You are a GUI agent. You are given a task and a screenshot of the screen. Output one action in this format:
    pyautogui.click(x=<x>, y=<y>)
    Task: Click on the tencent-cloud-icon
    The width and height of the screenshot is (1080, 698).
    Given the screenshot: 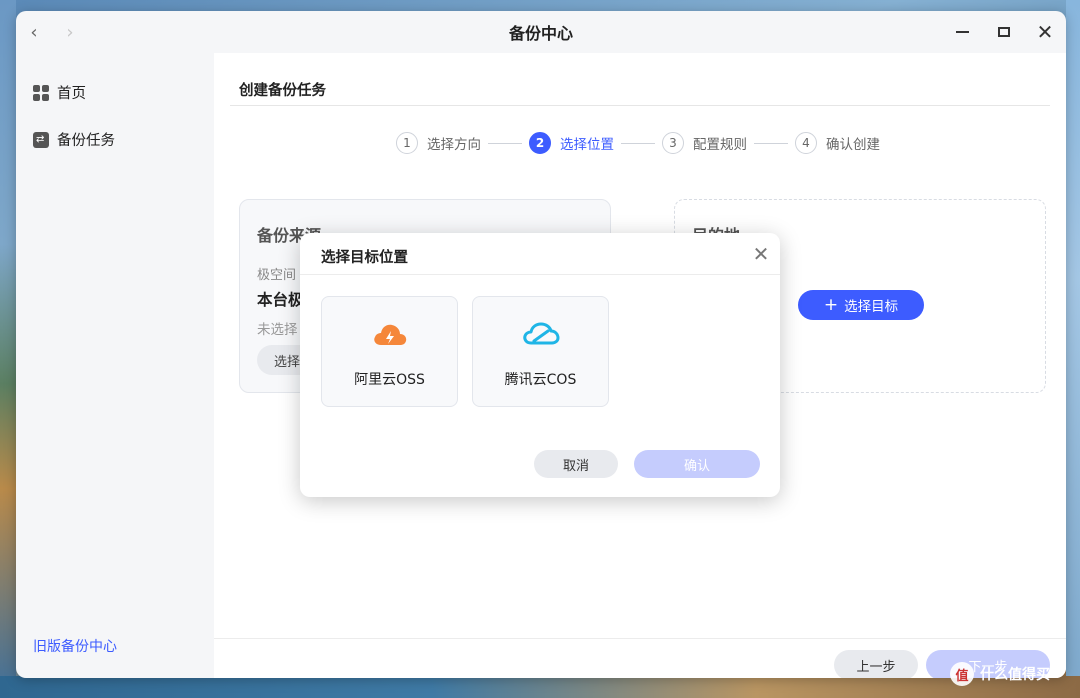 What is the action you would take?
    pyautogui.click(x=541, y=333)
    